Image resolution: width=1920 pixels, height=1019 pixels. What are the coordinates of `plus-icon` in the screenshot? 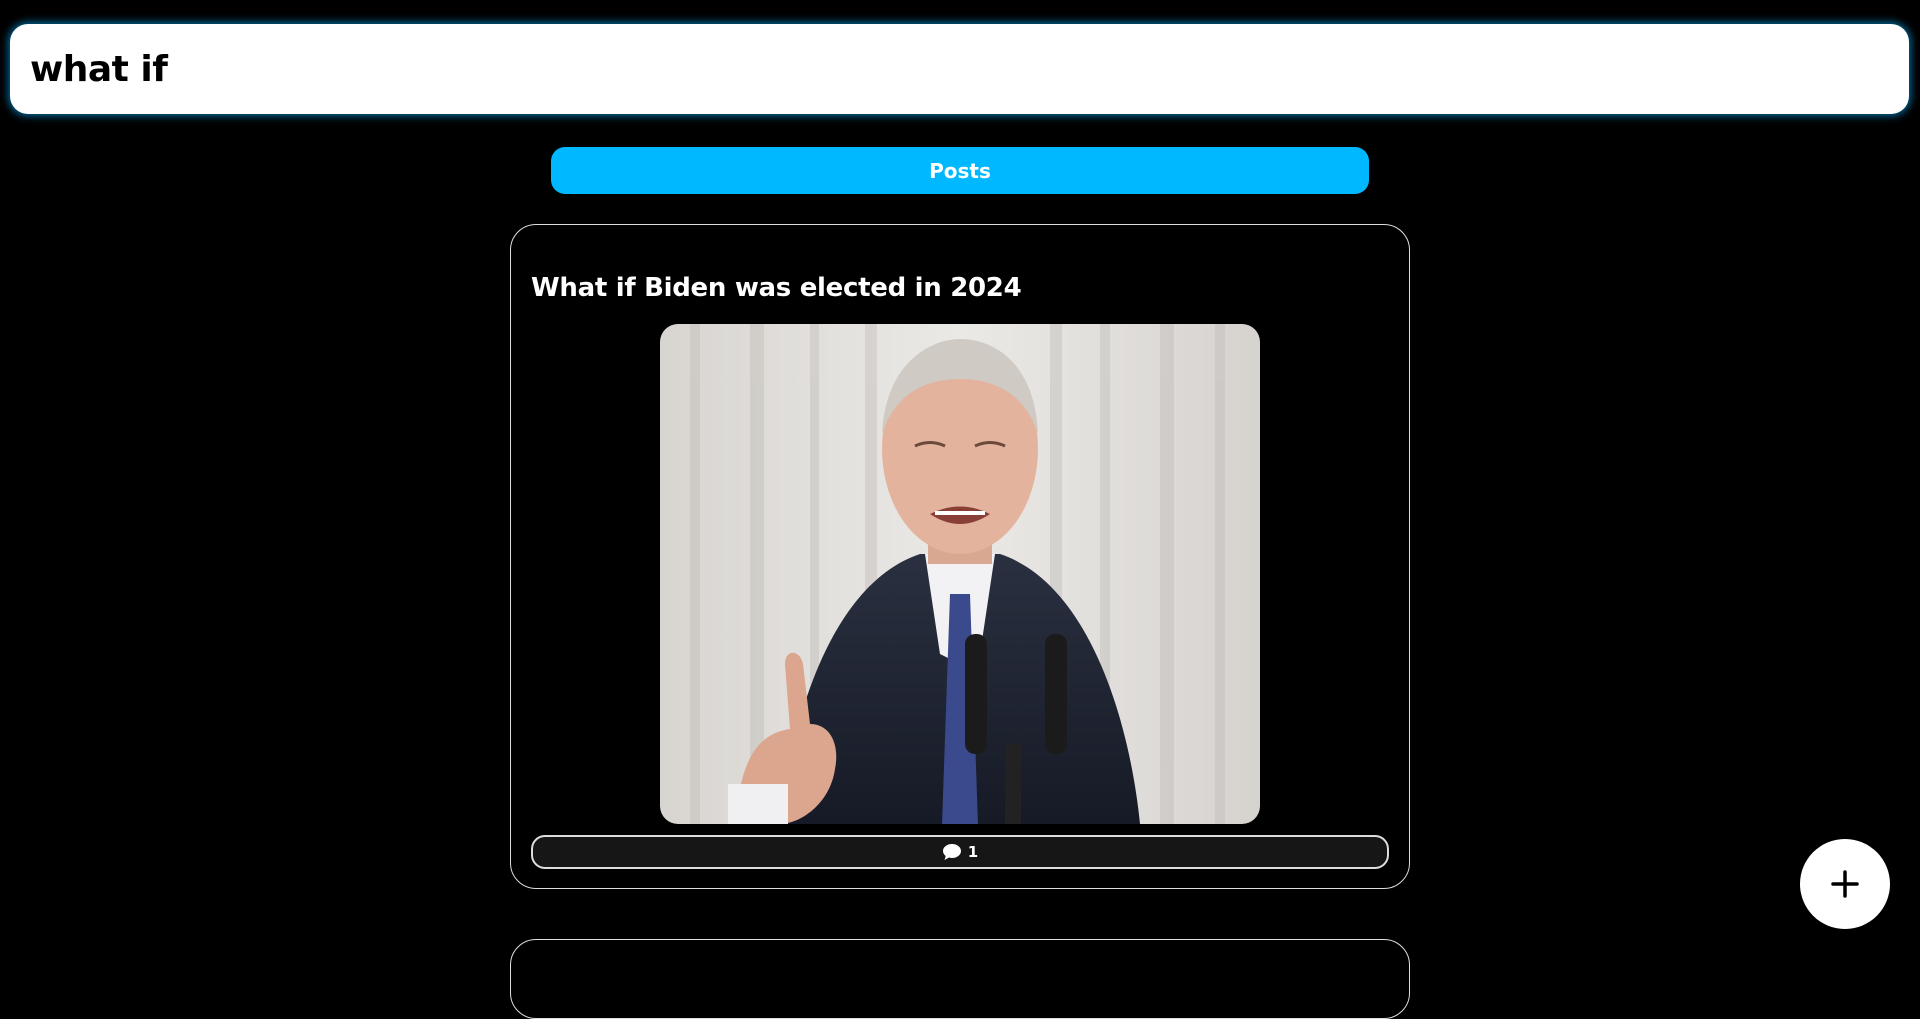 It's located at (1845, 884).